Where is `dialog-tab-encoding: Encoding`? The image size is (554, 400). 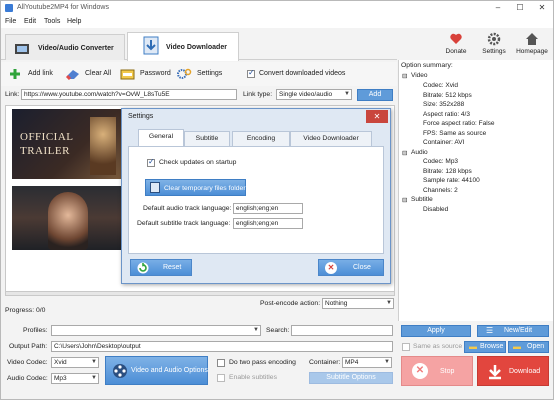
dialog-tab-encoding: Encoding is located at coordinates (261, 138).